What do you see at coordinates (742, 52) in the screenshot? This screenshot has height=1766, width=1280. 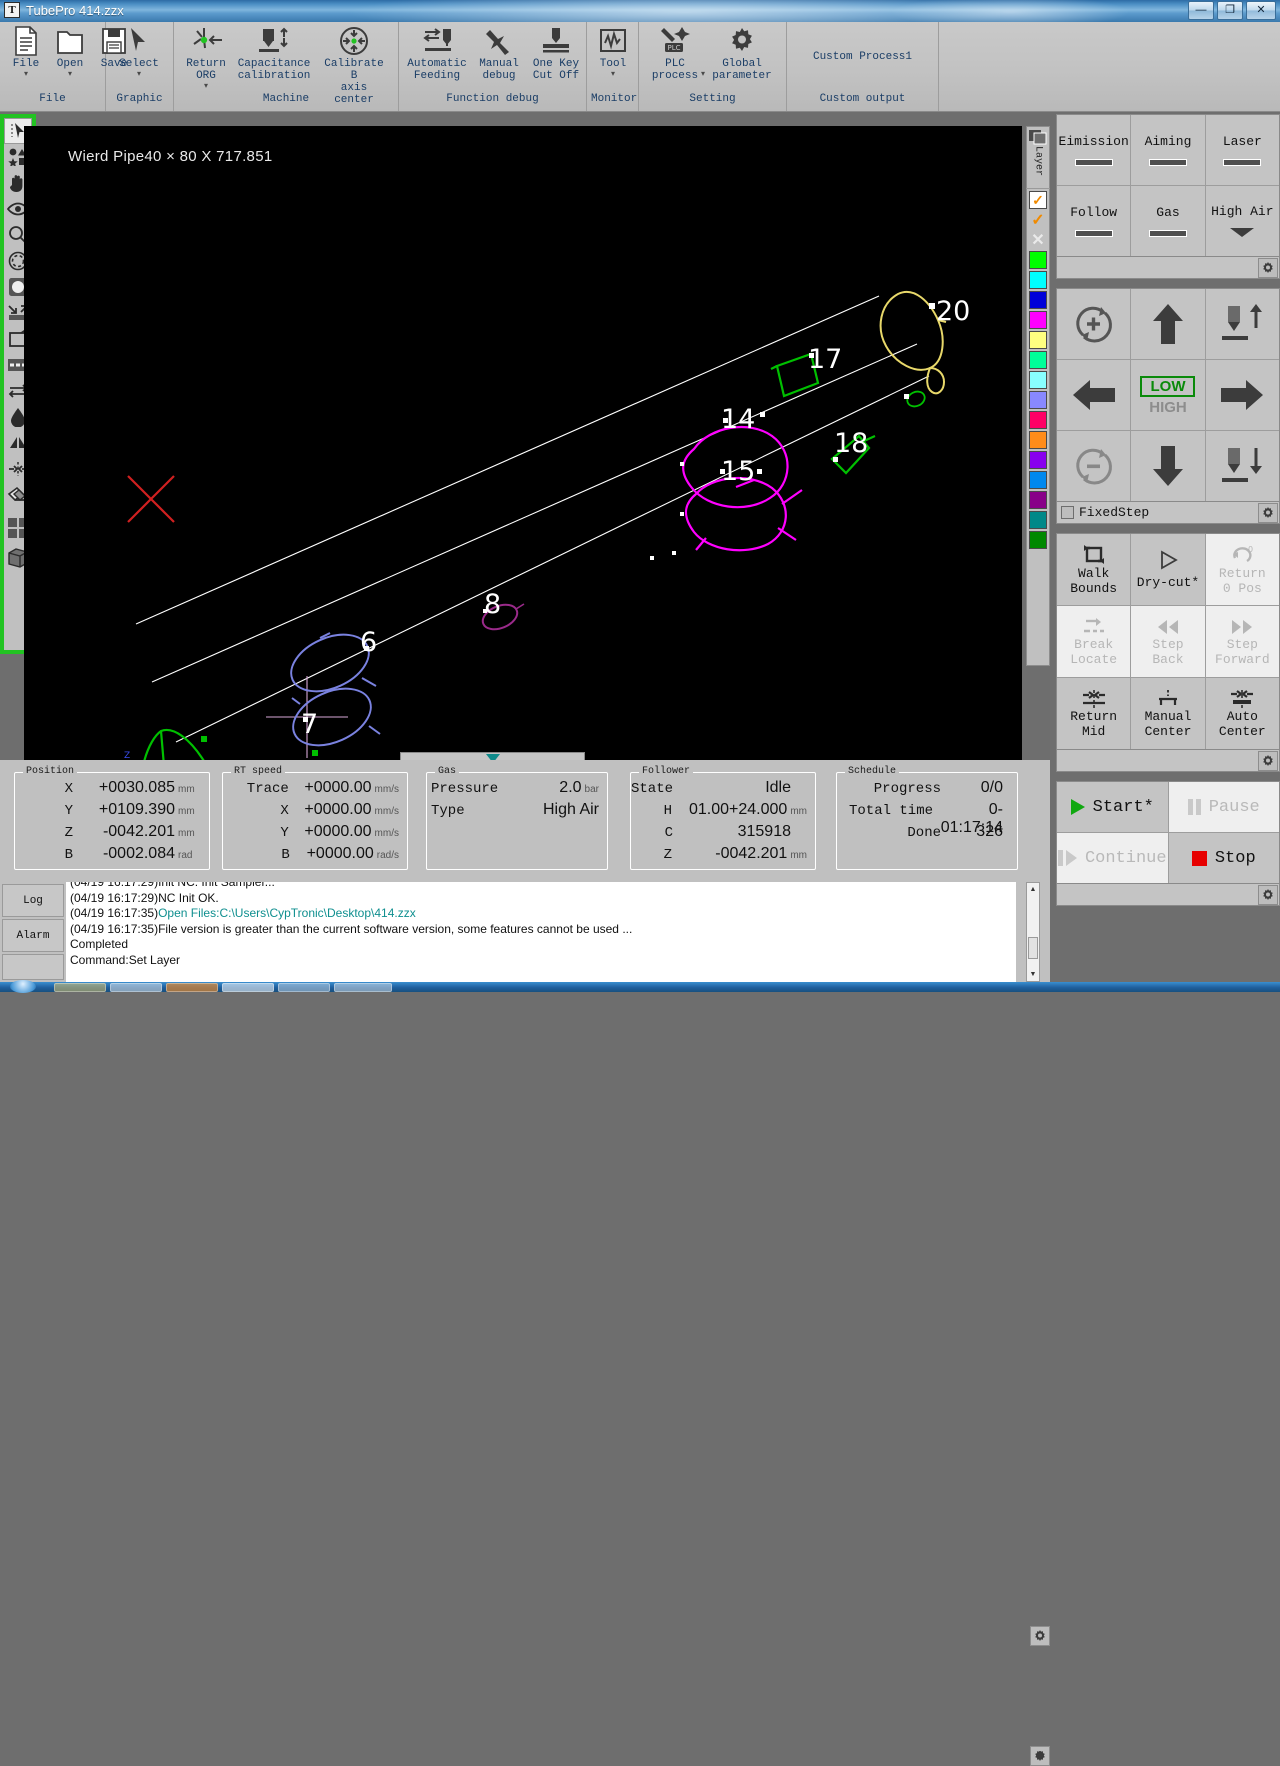 I see `ribbon-item-global-parameter: Global parameter` at bounding box center [742, 52].